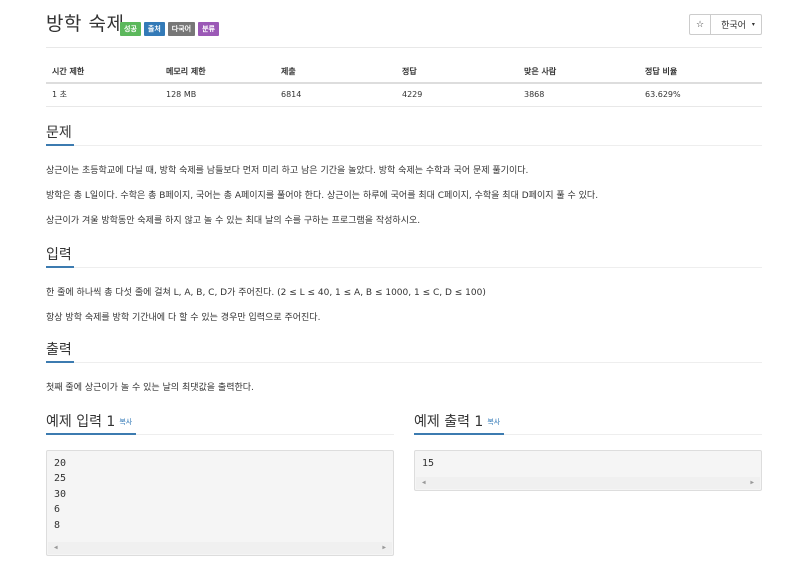 This screenshot has width=801, height=567. What do you see at coordinates (700, 95) in the screenshot?
I see `value-accept-ratio: 63.629%` at bounding box center [700, 95].